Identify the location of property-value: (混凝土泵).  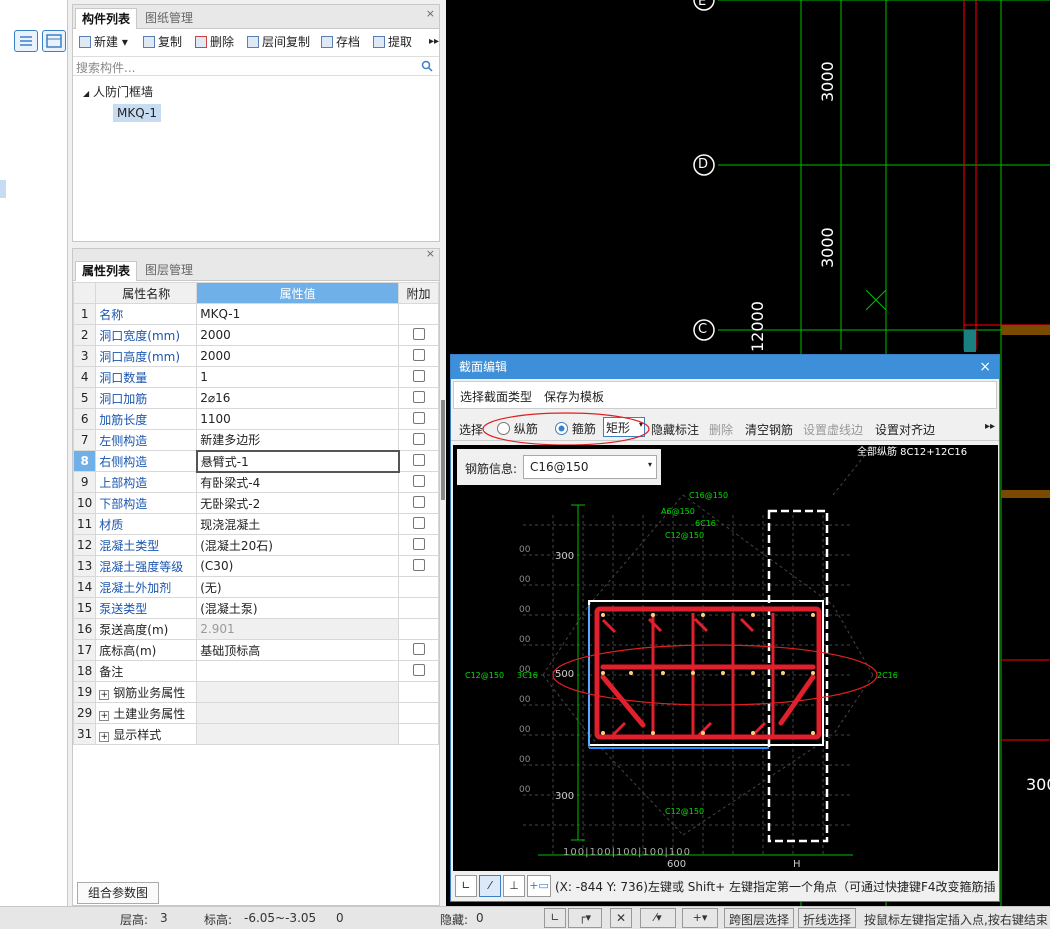
(297, 608).